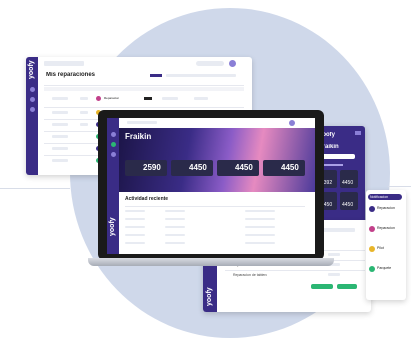  I want to click on secondary-button, so click(347, 286).